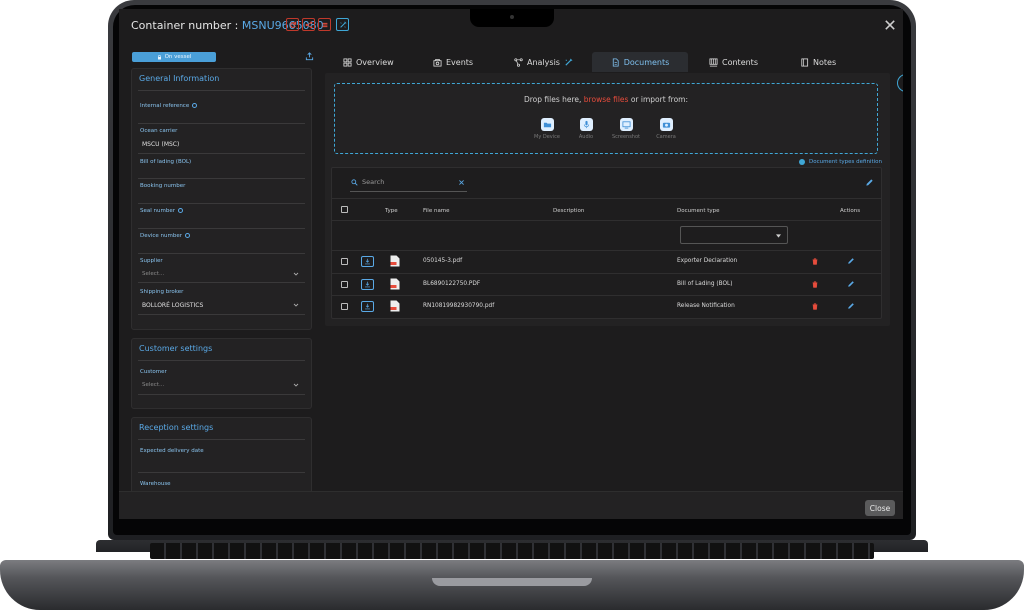  I want to click on share-button, so click(308, 24).